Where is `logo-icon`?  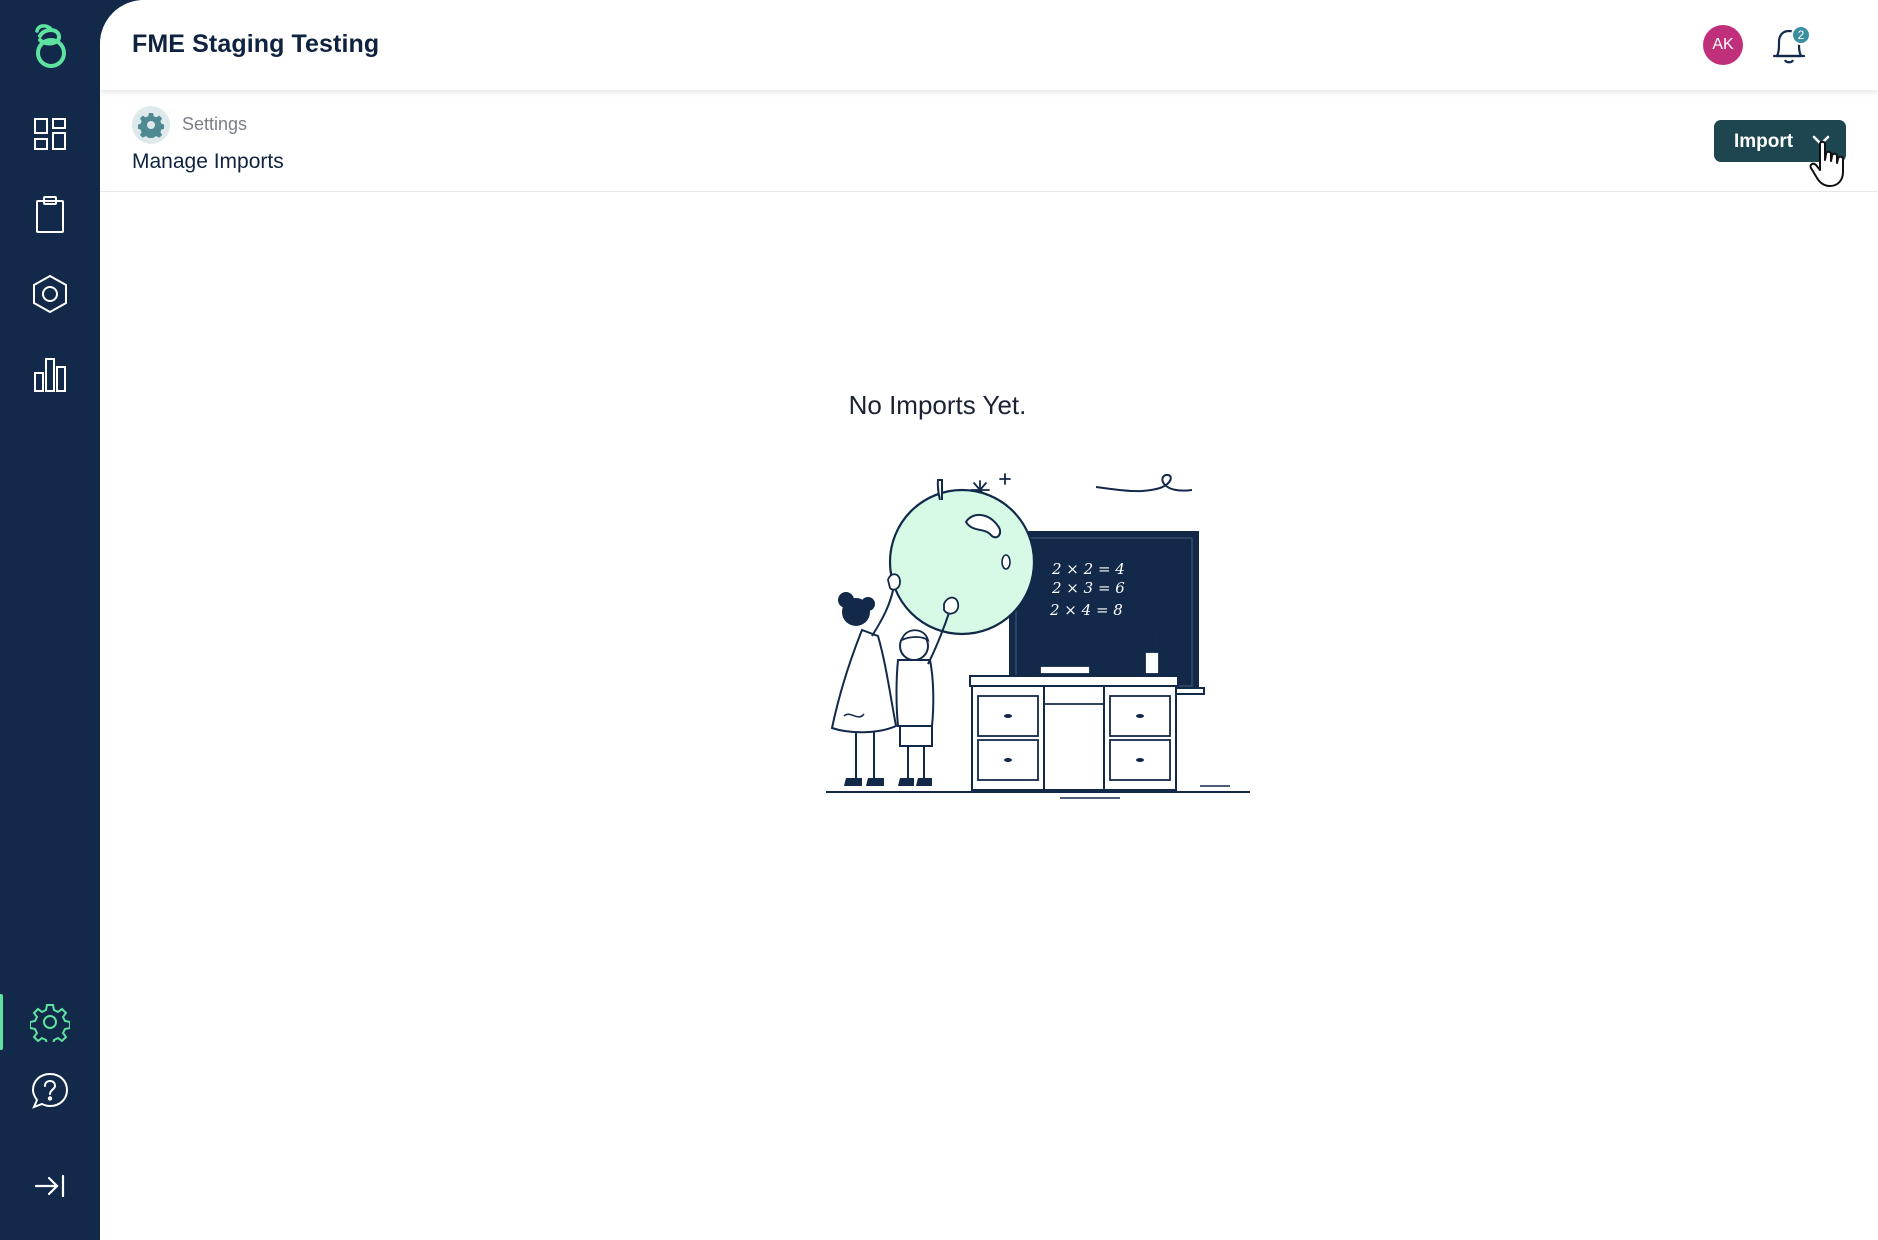 logo-icon is located at coordinates (50, 46).